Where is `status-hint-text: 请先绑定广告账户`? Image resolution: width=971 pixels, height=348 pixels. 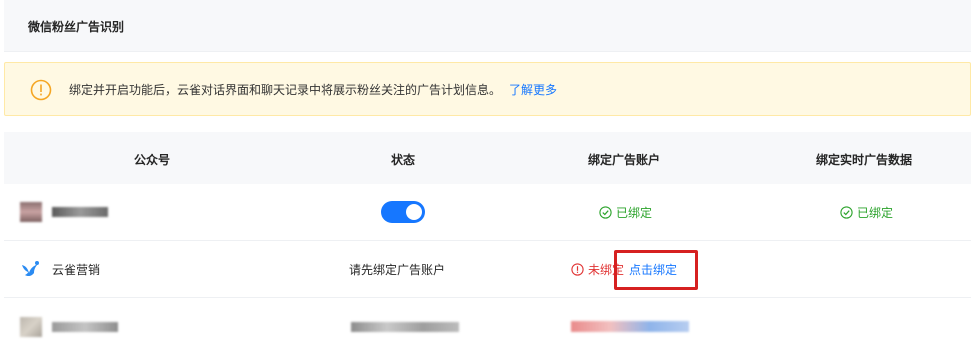
status-hint-text: 请先绑定广告账户 is located at coordinates (397, 269).